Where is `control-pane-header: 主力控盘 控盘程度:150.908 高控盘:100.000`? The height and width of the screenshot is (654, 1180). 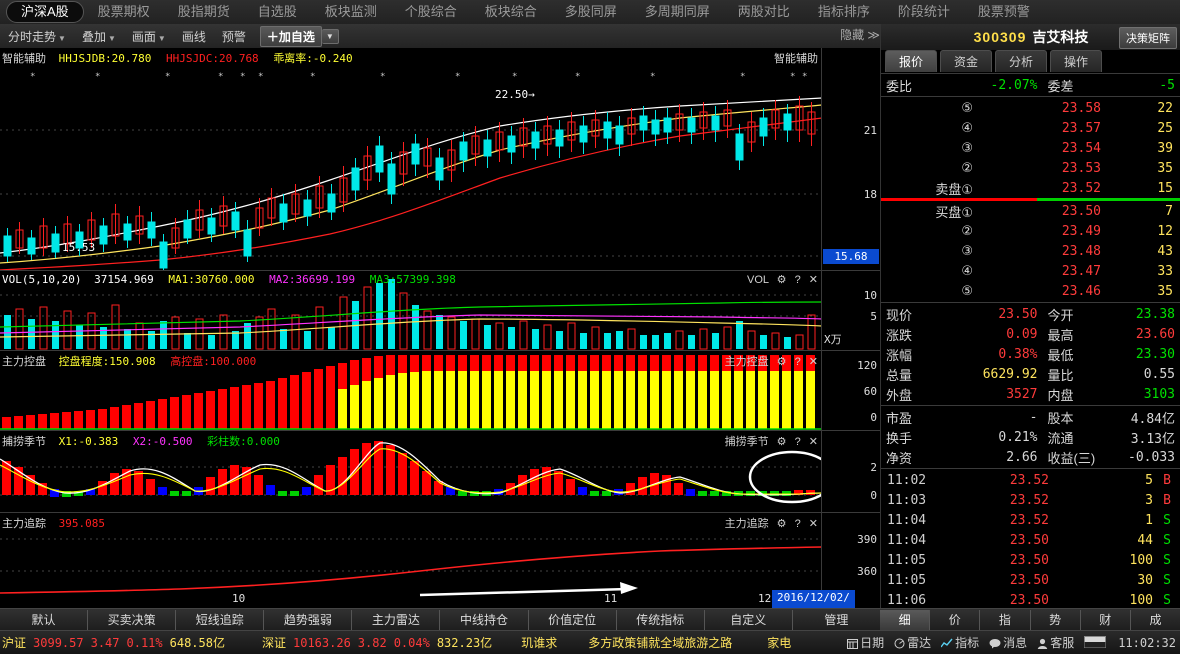
control-pane-header: 主力控盘 控盘程度:150.908 高控盘:100.000 is located at coordinates (129, 361).